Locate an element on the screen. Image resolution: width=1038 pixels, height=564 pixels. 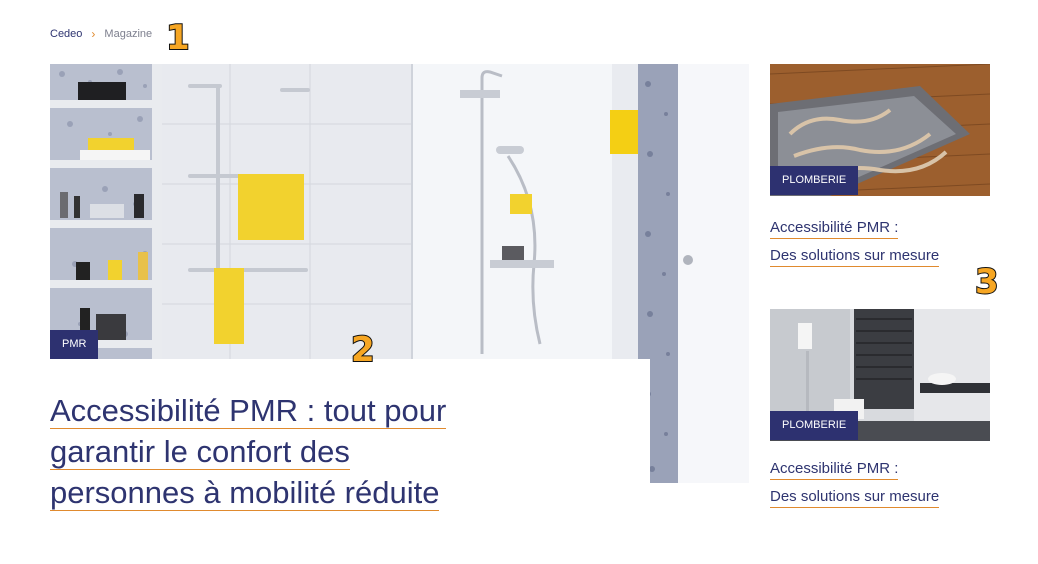
hero-title-line: Accessibilité PMR : tout pour is located at coordinates (248, 411).